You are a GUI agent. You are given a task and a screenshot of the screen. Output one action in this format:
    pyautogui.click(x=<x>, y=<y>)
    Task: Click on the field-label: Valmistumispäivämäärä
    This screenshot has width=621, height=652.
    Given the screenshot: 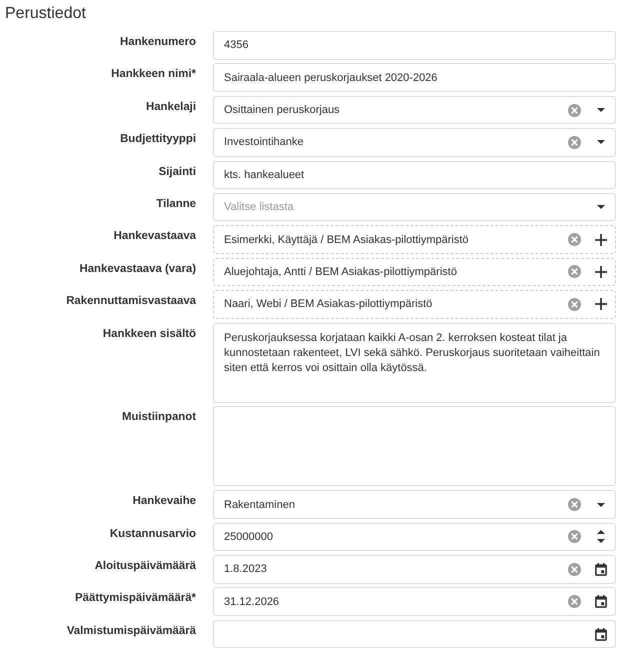 What is the action you would take?
    pyautogui.click(x=131, y=631)
    